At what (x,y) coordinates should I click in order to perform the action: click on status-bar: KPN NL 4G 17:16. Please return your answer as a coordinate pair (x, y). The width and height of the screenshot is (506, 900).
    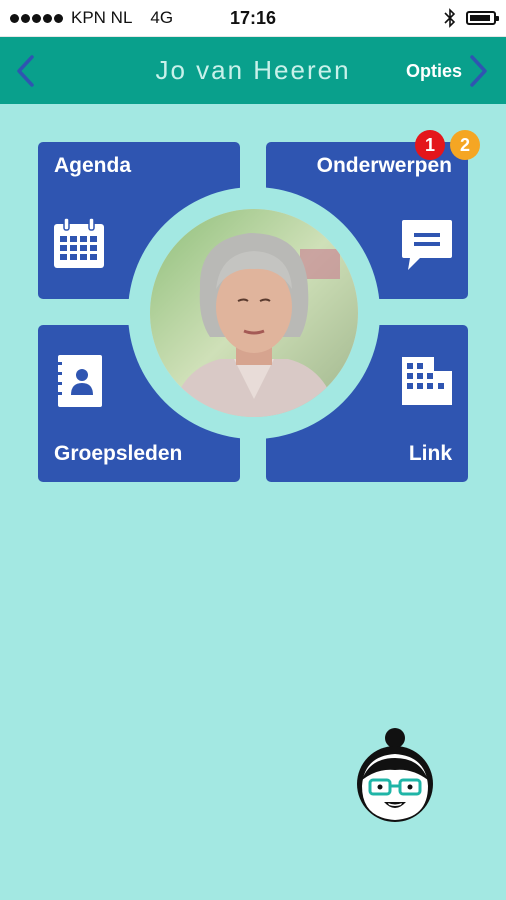
    Looking at the image, I should click on (253, 18).